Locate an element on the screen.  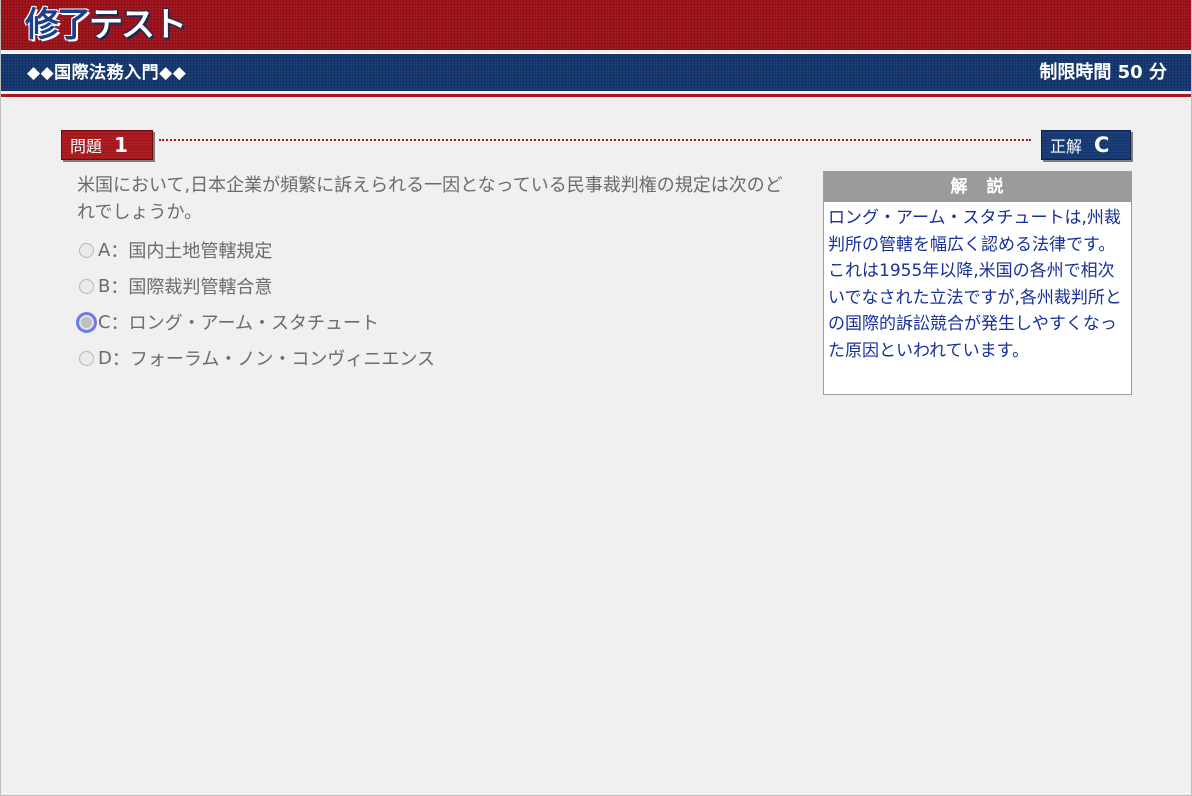
choice-d-radio is located at coordinates (86, 358).